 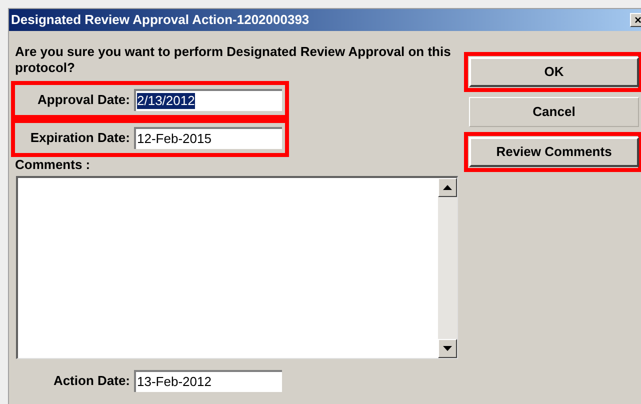 I want to click on dialog-button: Review Comments, so click(x=554, y=152).